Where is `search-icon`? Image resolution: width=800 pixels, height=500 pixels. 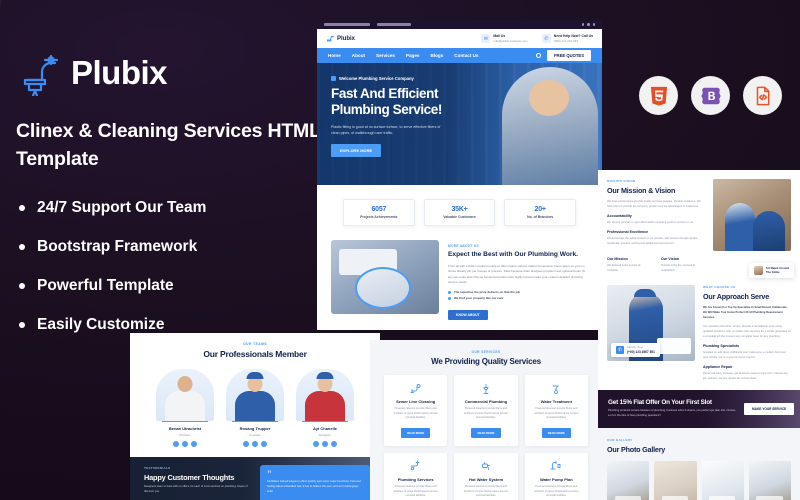
search-icon is located at coordinates (538, 55).